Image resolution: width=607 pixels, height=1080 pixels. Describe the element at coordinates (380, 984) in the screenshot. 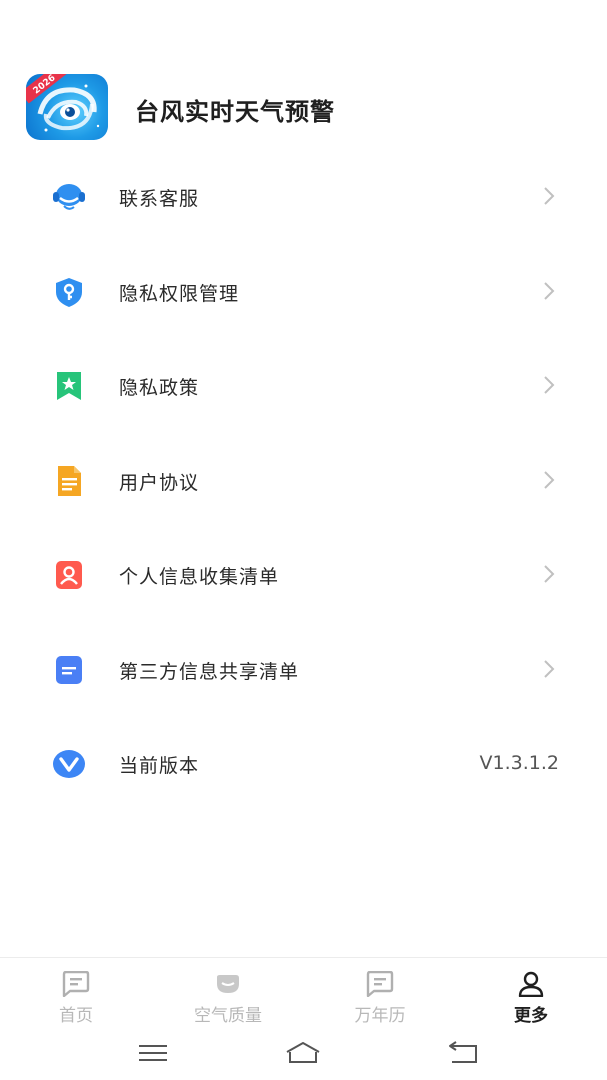

I see `calendar-chat-icon` at that location.